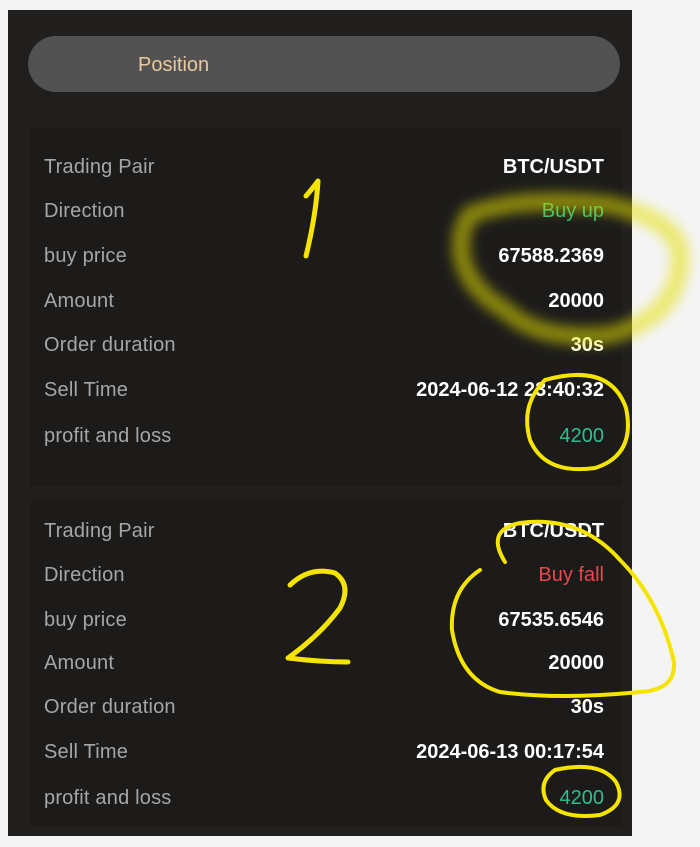 The height and width of the screenshot is (847, 700). What do you see at coordinates (551, 256) in the screenshot?
I see `buy-price-value: 67588.2369` at bounding box center [551, 256].